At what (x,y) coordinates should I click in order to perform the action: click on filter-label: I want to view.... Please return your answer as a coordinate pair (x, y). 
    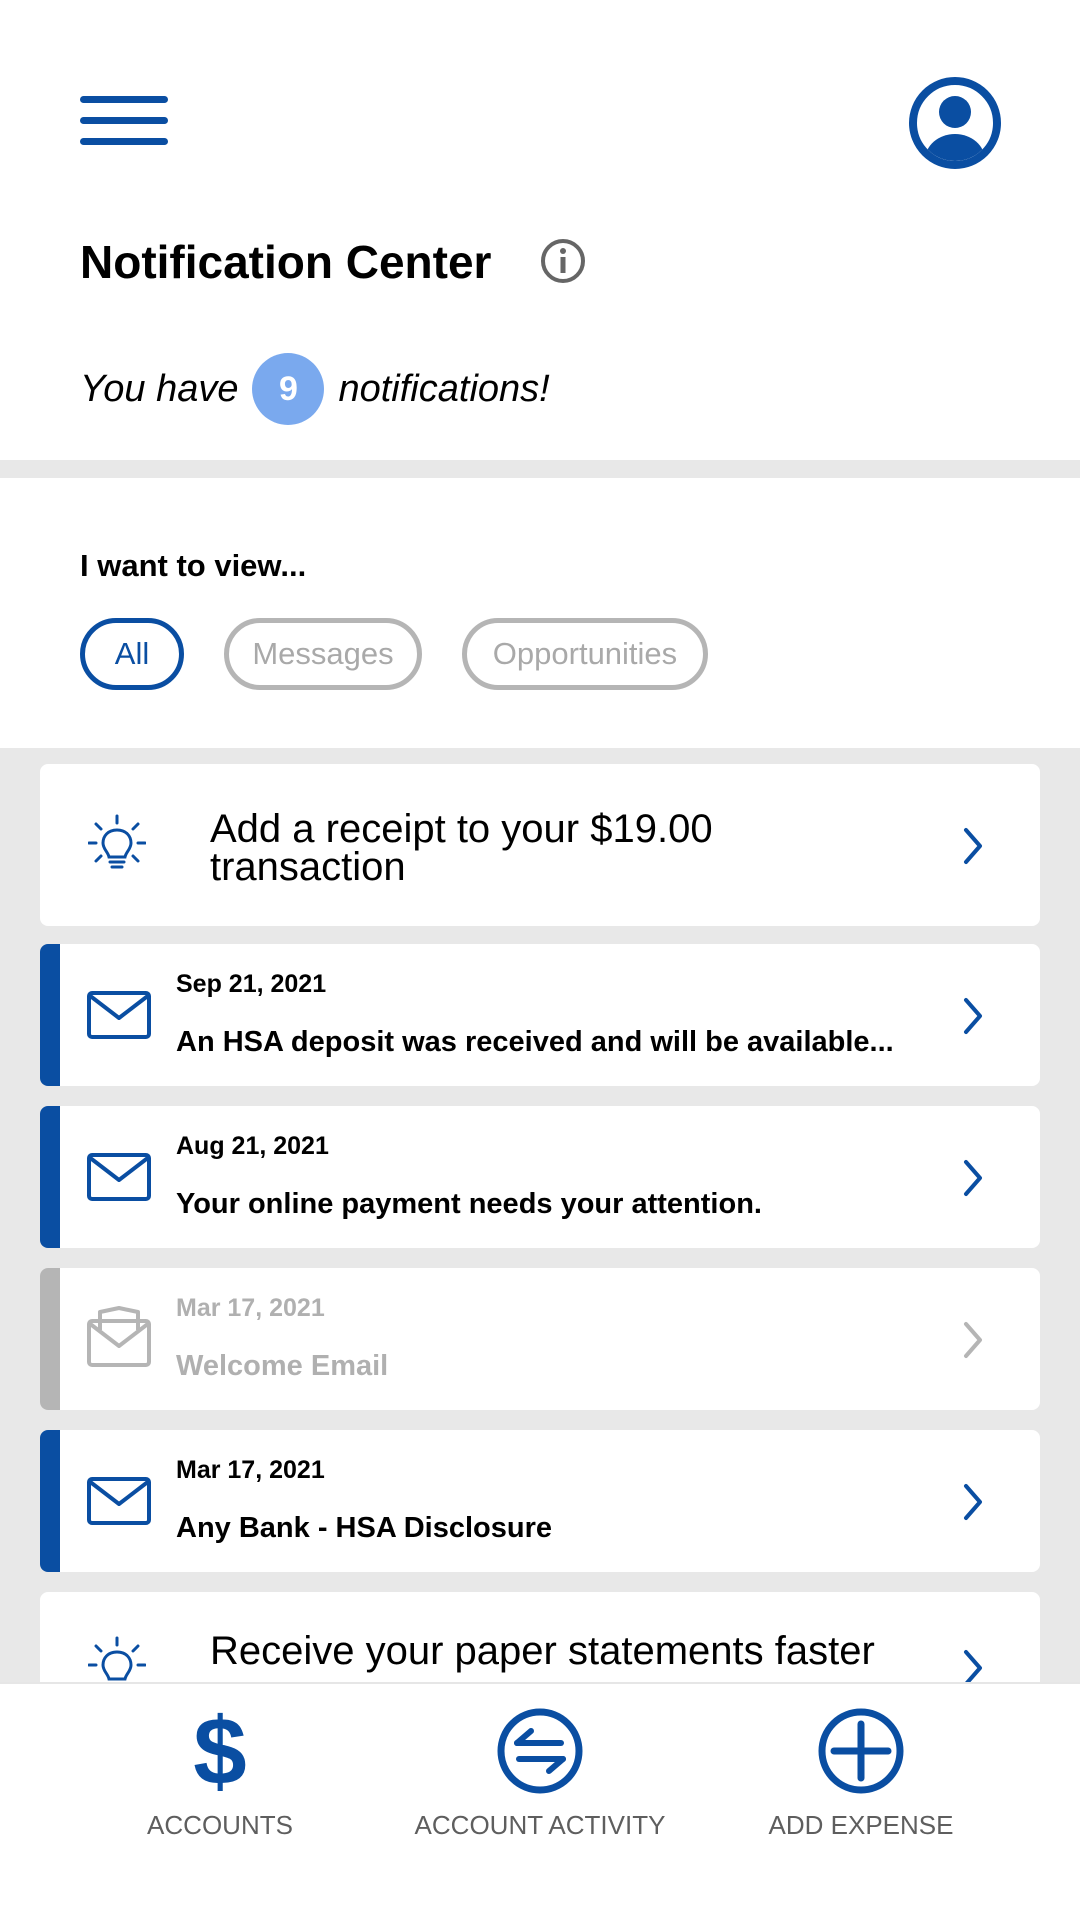
    Looking at the image, I should click on (193, 565).